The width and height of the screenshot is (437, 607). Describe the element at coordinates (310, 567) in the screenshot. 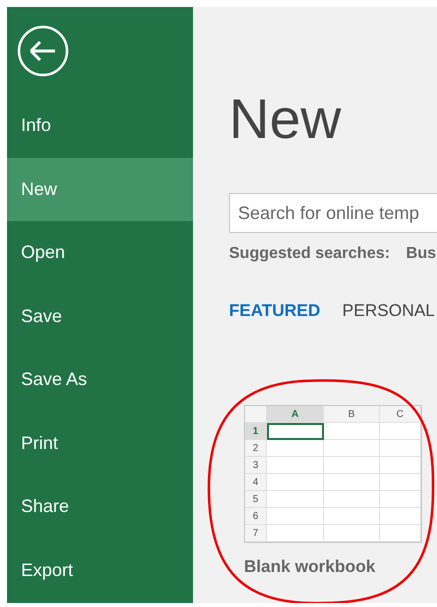

I see `template-label: Blank workbook` at that location.